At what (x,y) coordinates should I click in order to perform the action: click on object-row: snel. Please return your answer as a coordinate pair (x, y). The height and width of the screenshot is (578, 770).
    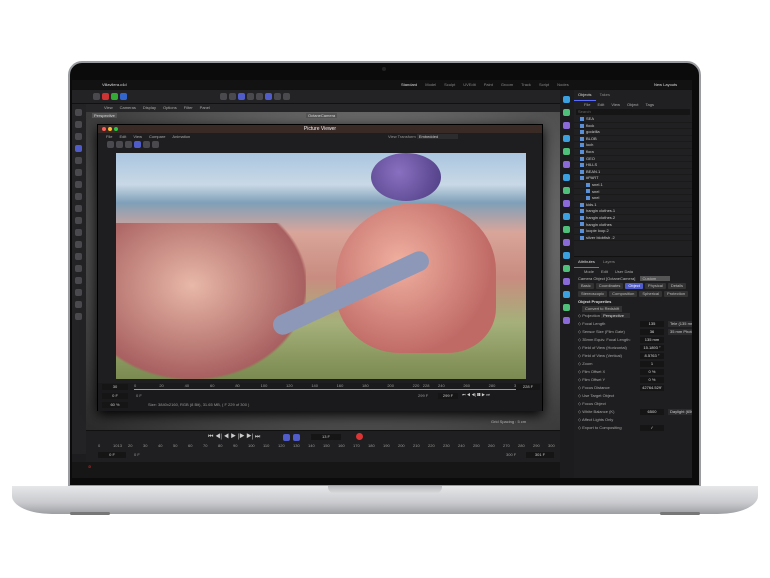
    Looking at the image, I should click on (633, 192).